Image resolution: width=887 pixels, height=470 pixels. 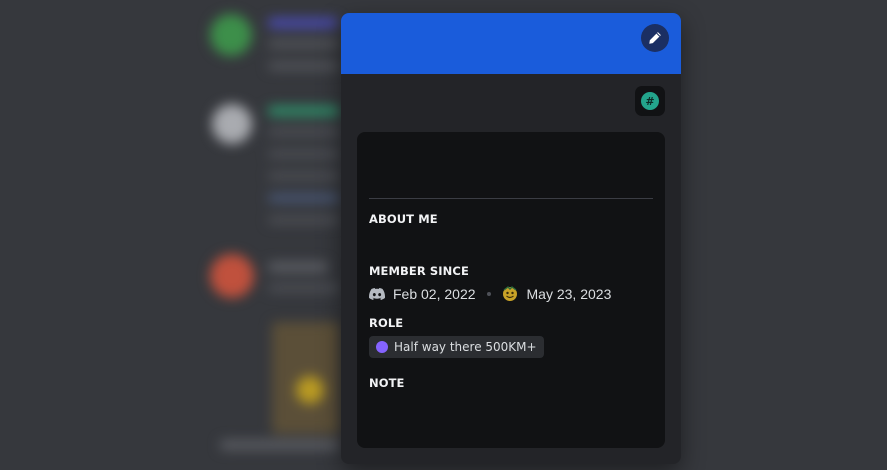 What do you see at coordinates (511, 198) in the screenshot?
I see `divider` at bounding box center [511, 198].